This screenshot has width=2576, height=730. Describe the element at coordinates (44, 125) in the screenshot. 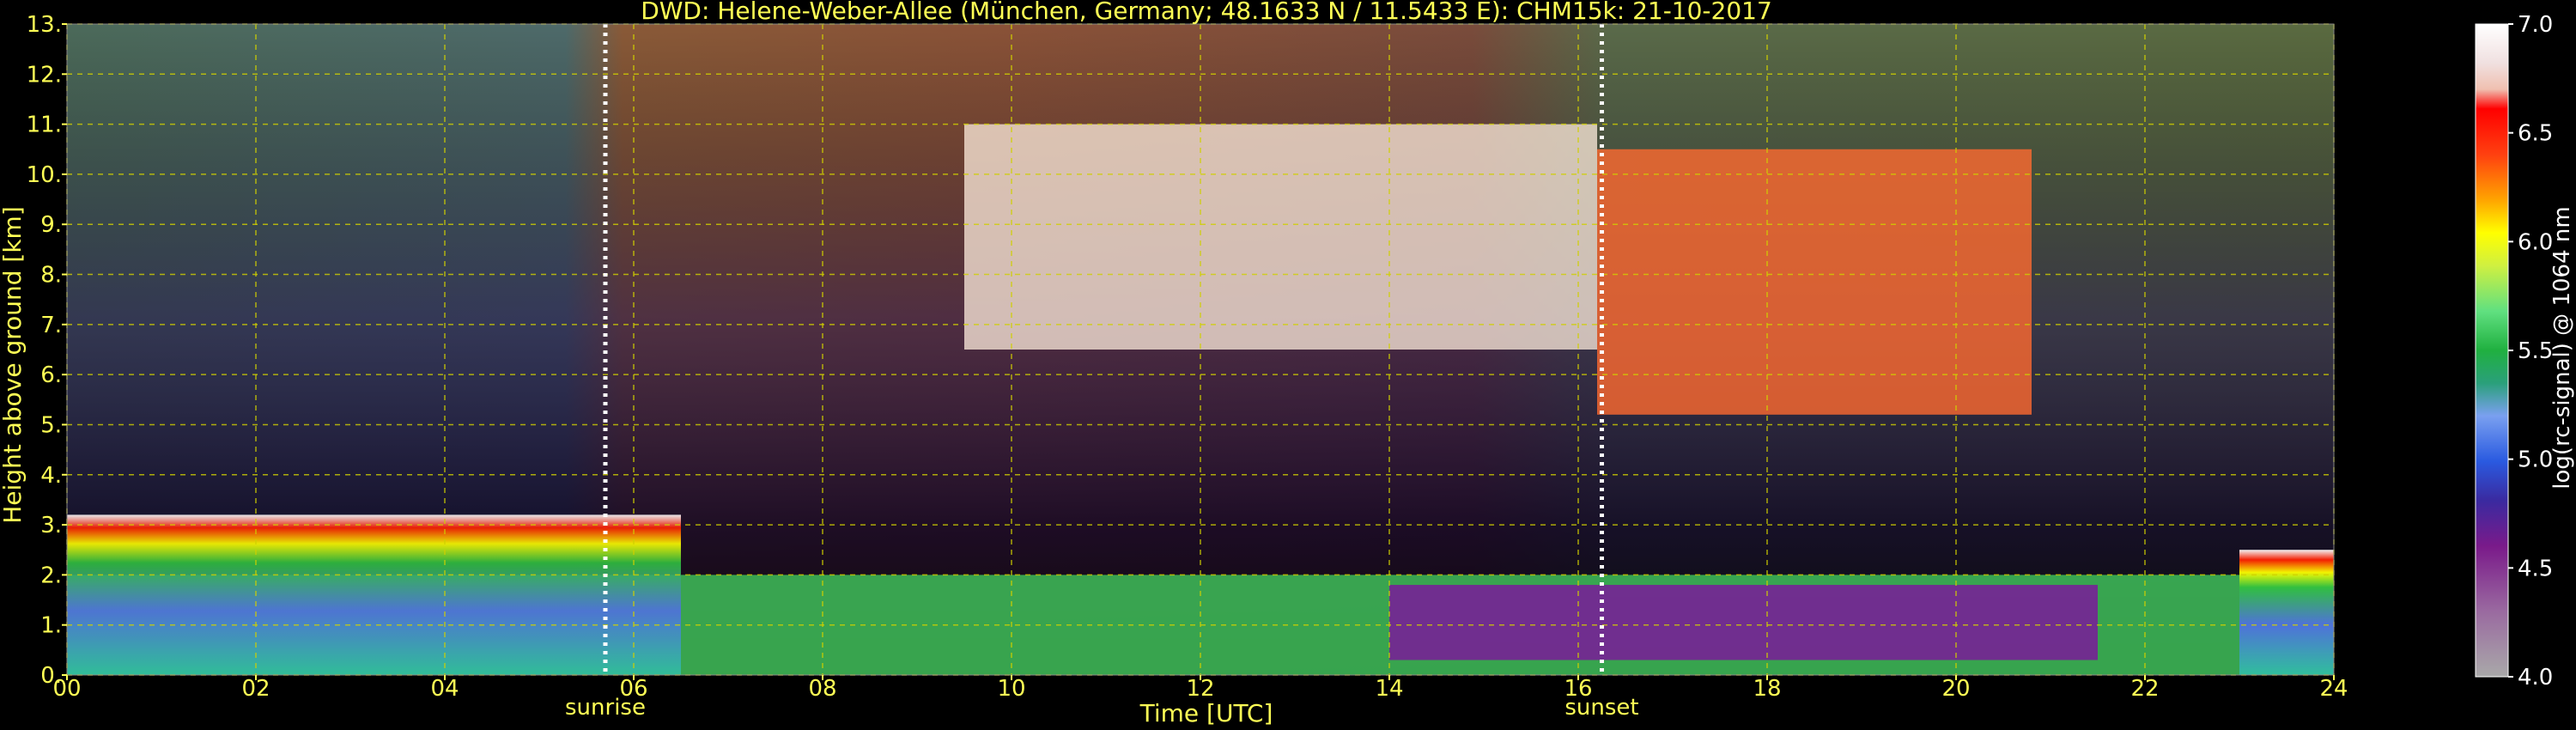

I see `y-tick-label: 11.` at that location.